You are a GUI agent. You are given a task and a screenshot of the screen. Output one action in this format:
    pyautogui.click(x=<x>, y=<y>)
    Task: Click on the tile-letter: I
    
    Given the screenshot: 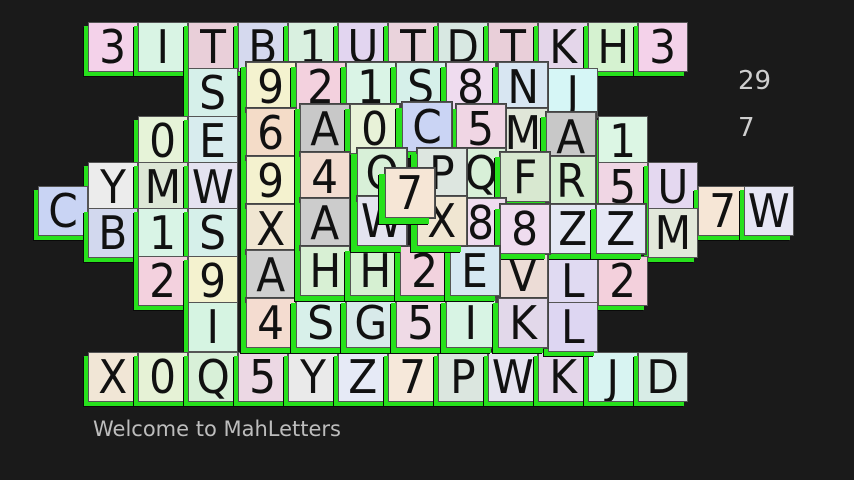 What is the action you would take?
    pyautogui.click(x=471, y=323)
    